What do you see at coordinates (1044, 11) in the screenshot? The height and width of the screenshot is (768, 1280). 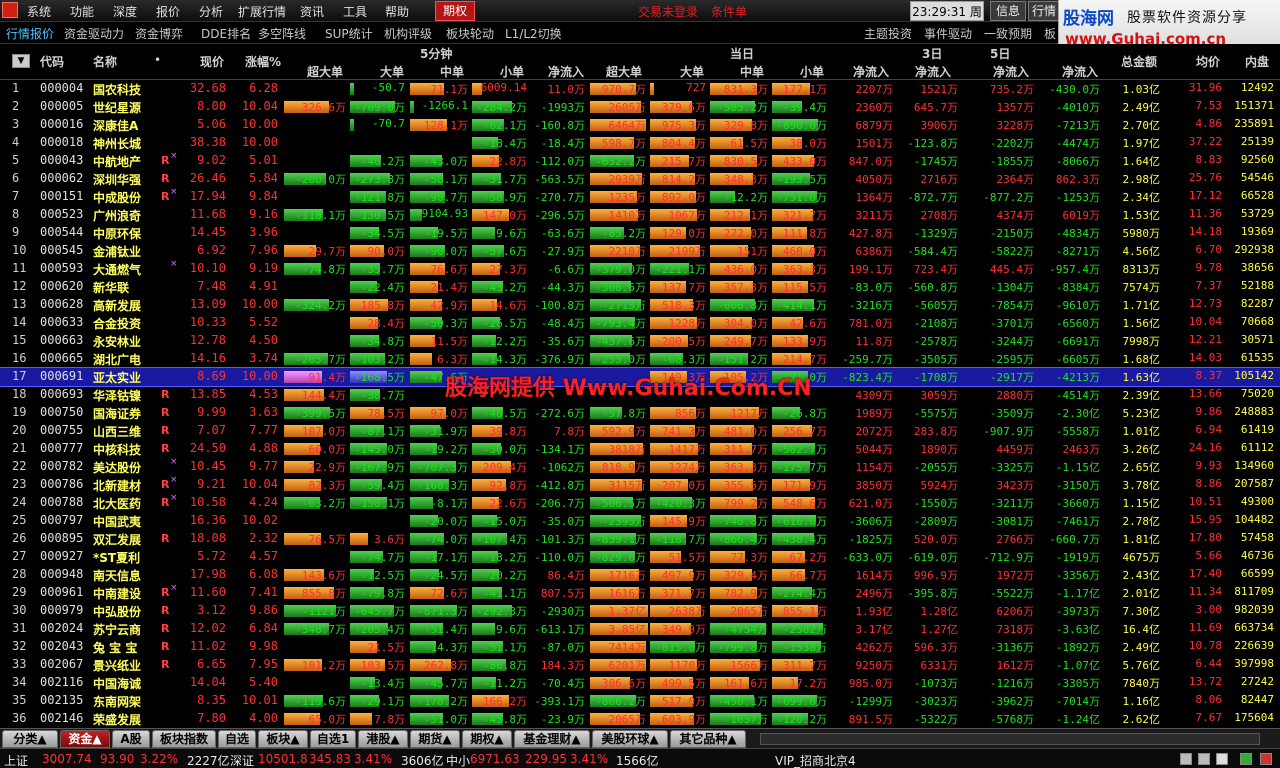 I see `quote-button: 行情` at bounding box center [1044, 11].